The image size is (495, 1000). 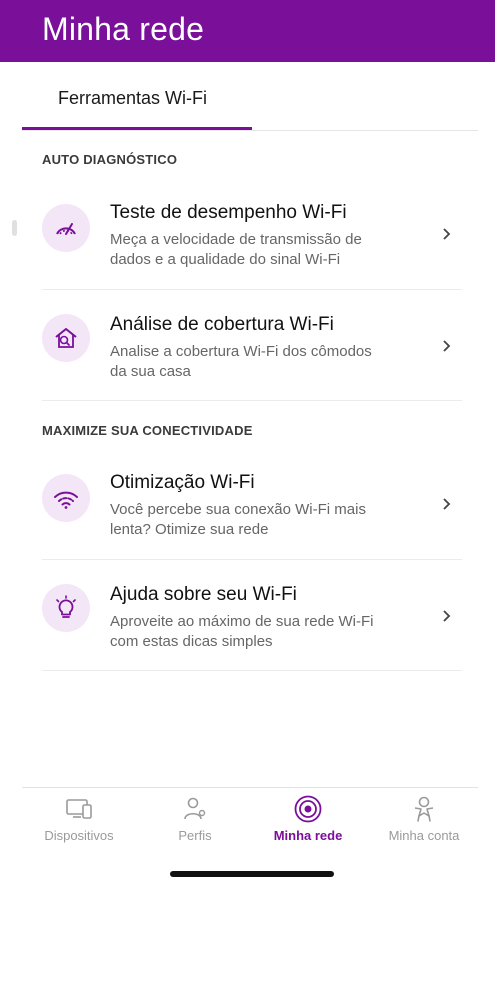 What do you see at coordinates (66, 338) in the screenshot?
I see `house-search-icon` at bounding box center [66, 338].